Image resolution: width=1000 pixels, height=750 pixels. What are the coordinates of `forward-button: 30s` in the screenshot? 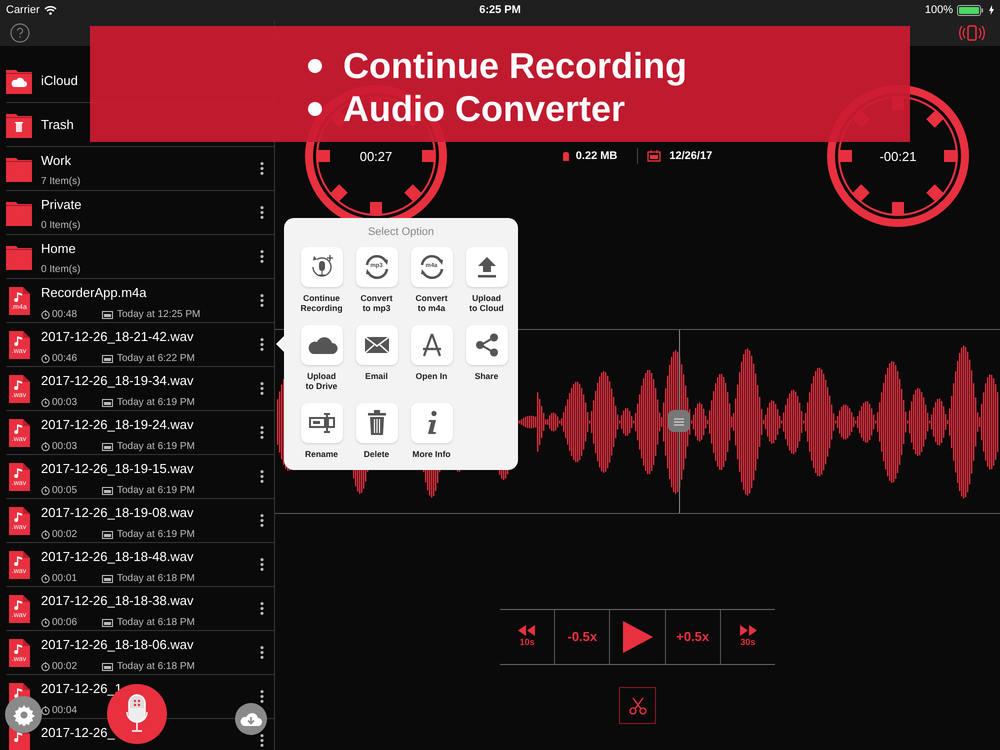 It's located at (748, 637).